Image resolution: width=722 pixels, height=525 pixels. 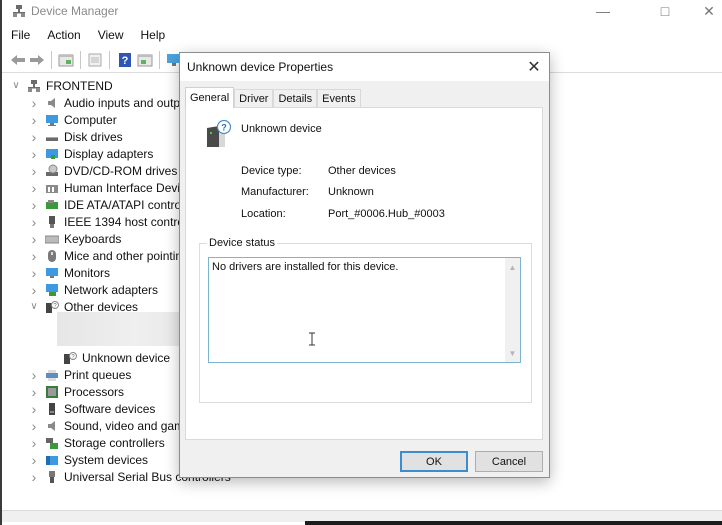 What do you see at coordinates (51, 102) in the screenshot?
I see `speaker-icon` at bounding box center [51, 102].